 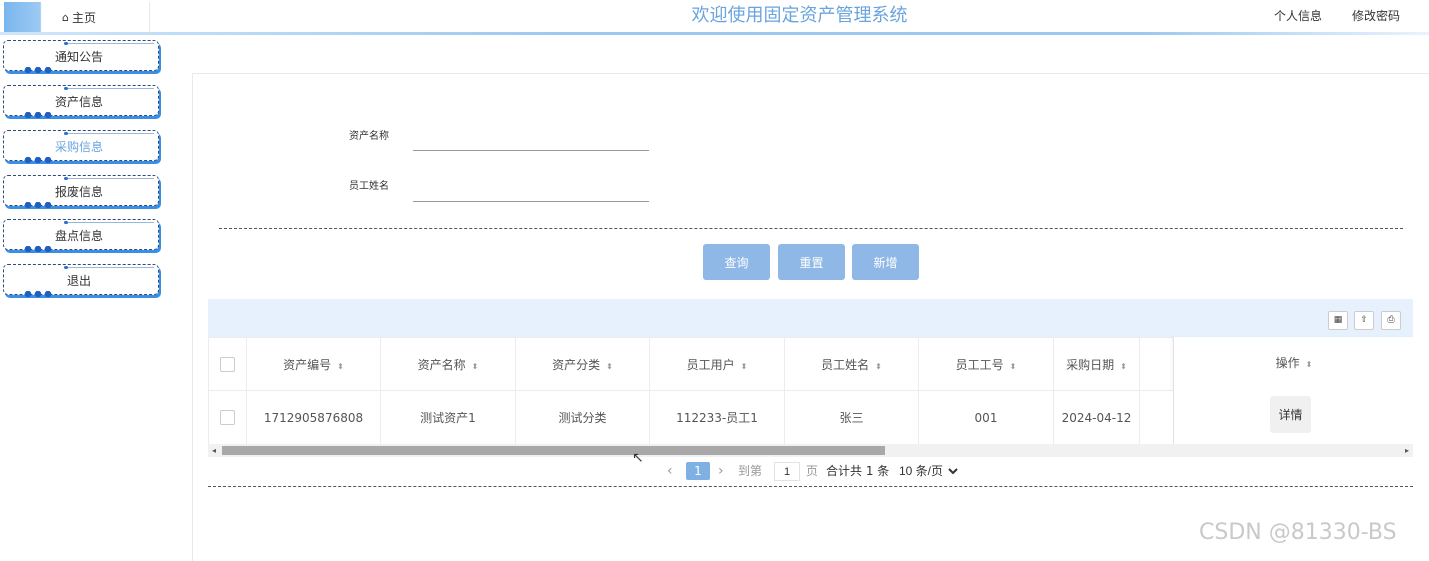 What do you see at coordinates (1391, 320) in the screenshot?
I see `print-icon: ⎙` at bounding box center [1391, 320].